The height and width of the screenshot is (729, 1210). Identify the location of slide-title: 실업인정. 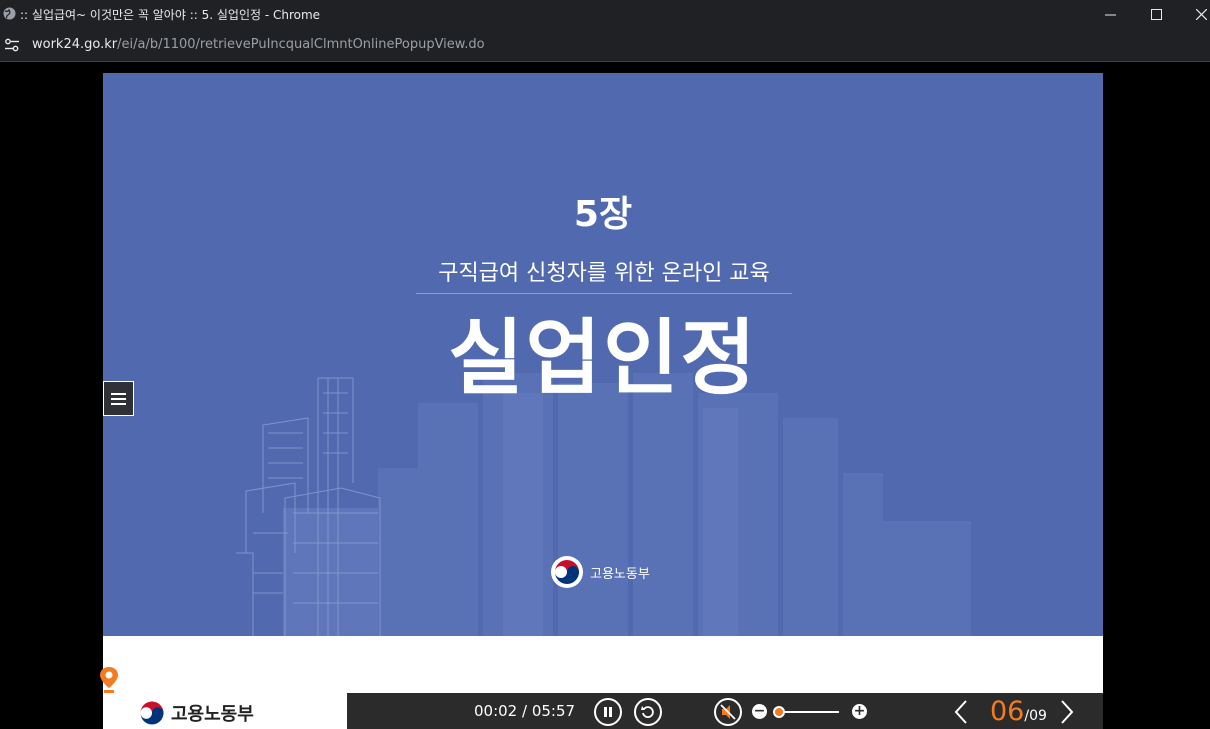
(603, 358).